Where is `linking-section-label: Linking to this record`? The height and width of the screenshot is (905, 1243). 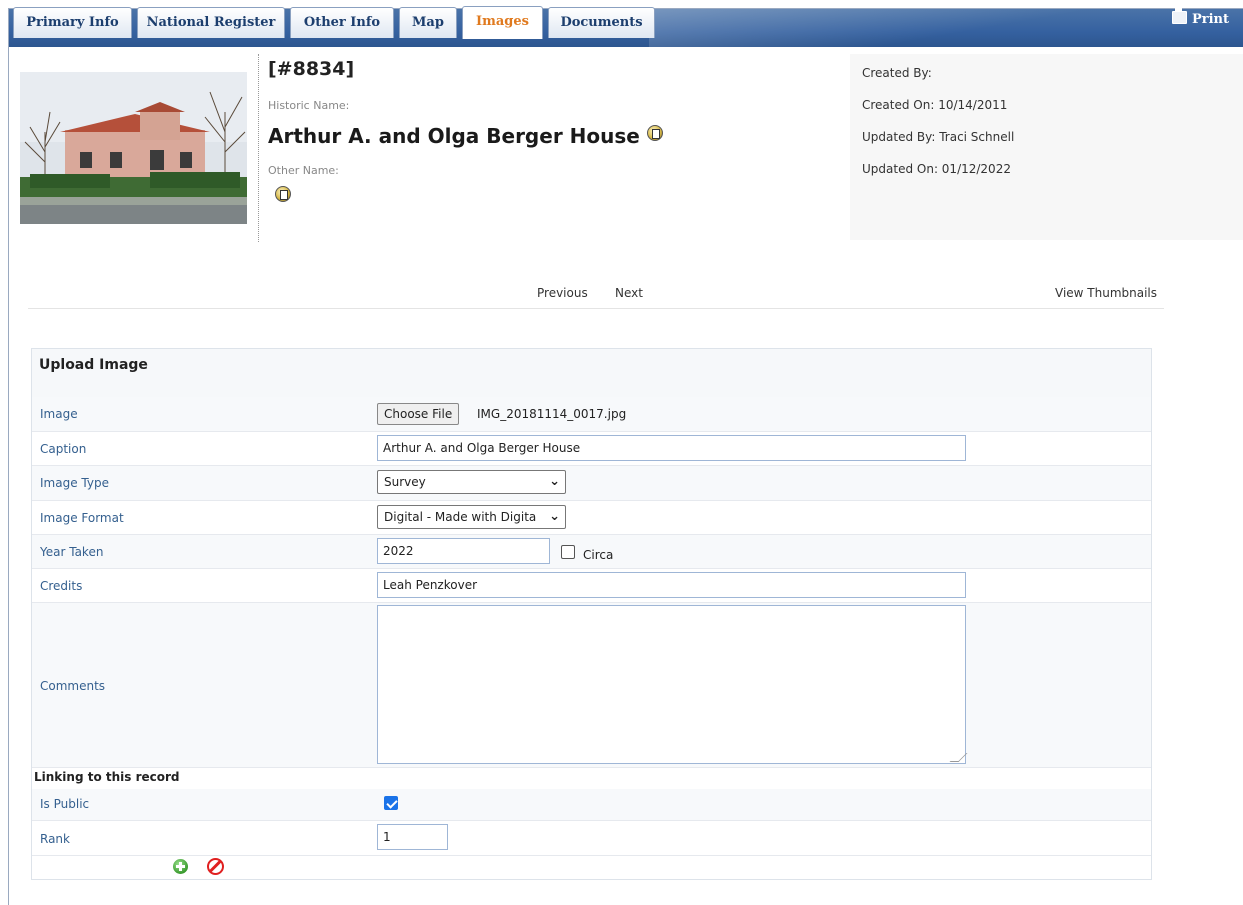 linking-section-label: Linking to this record is located at coordinates (107, 777).